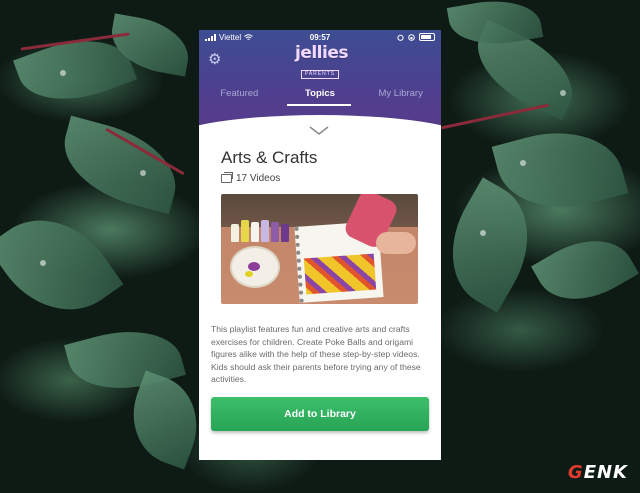  Describe the element at coordinates (319, 105) in the screenshot. I see `active-tab-indicator` at that location.